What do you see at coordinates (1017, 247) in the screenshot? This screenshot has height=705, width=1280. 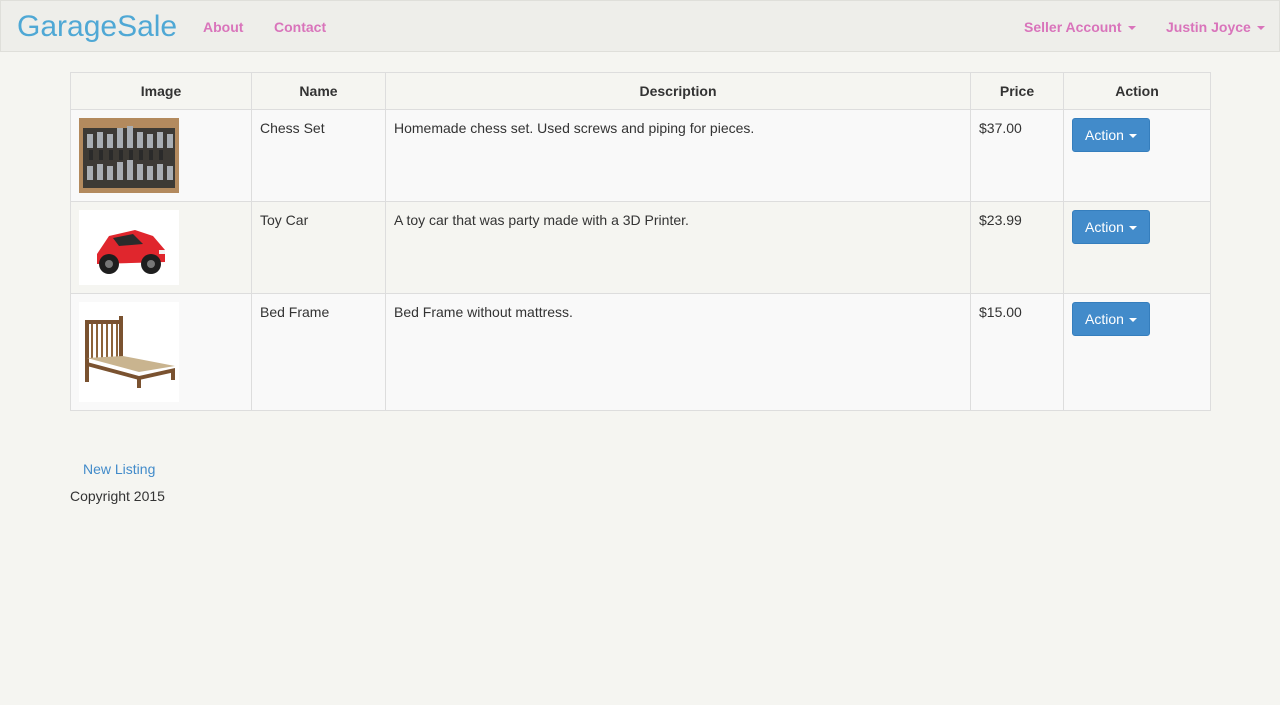 I see `item-price: $23.99` at bounding box center [1017, 247].